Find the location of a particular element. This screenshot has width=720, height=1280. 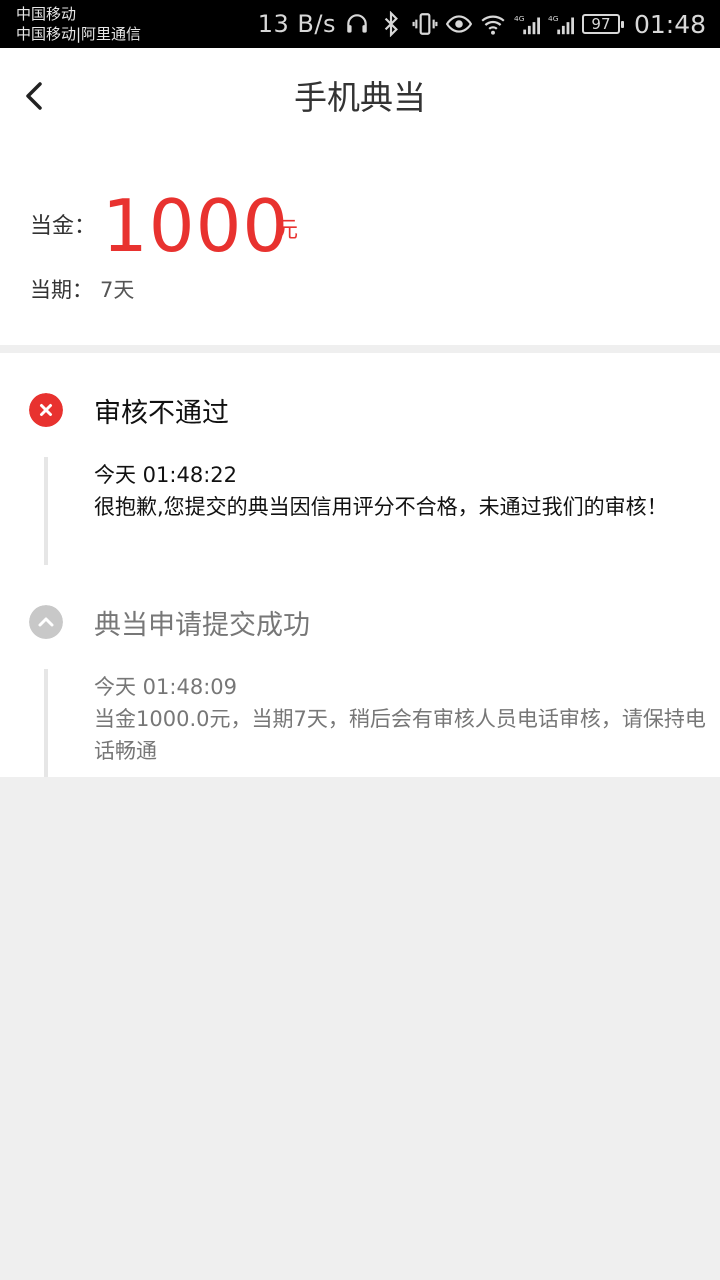

signal-4g-label: 4G is located at coordinates (519, 18).